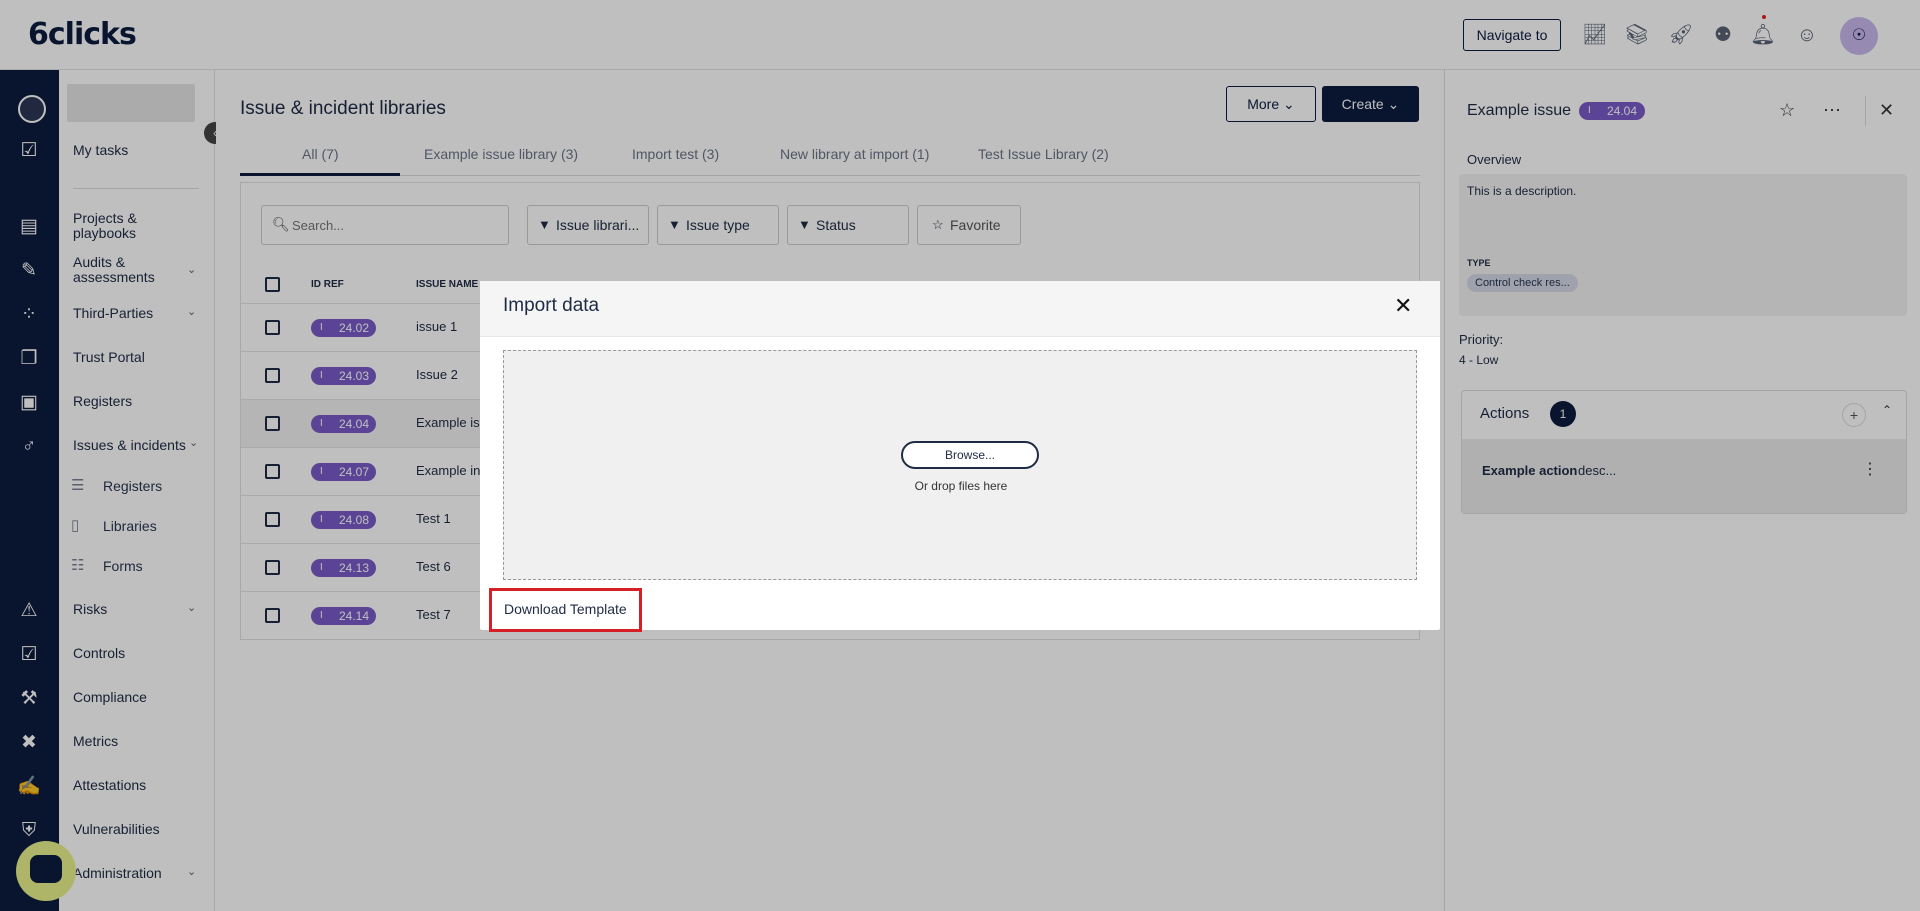 This screenshot has height=911, width=1920. I want to click on download-template-highlight: Download Template, so click(565, 610).